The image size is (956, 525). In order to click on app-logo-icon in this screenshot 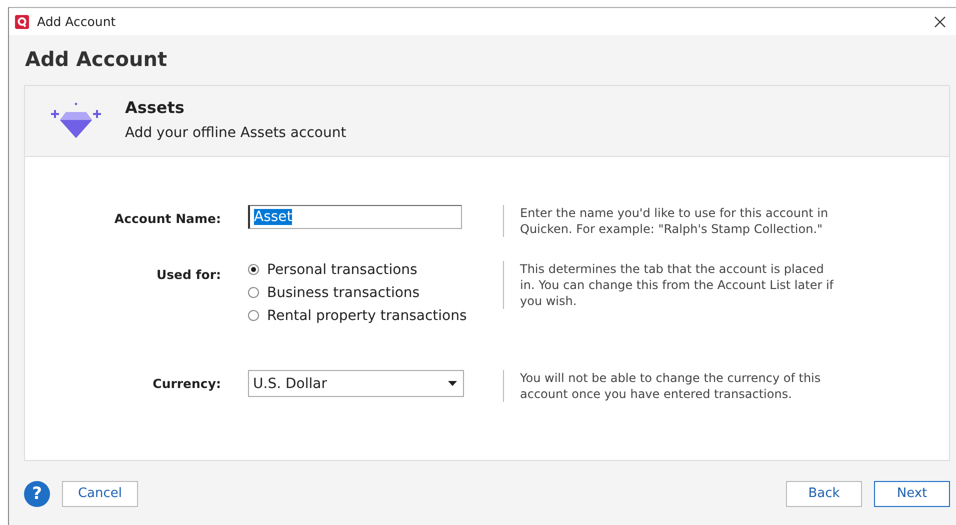, I will do `click(22, 21)`.